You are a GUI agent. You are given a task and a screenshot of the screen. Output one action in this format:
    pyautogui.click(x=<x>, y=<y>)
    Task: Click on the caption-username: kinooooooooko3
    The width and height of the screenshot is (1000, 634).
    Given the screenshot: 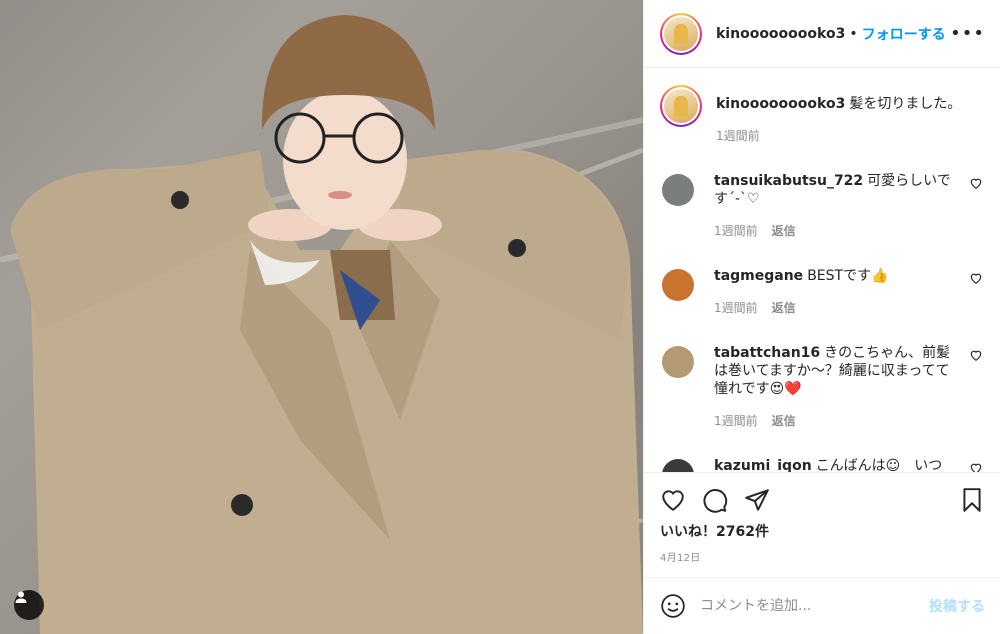 What is the action you would take?
    pyautogui.click(x=780, y=104)
    